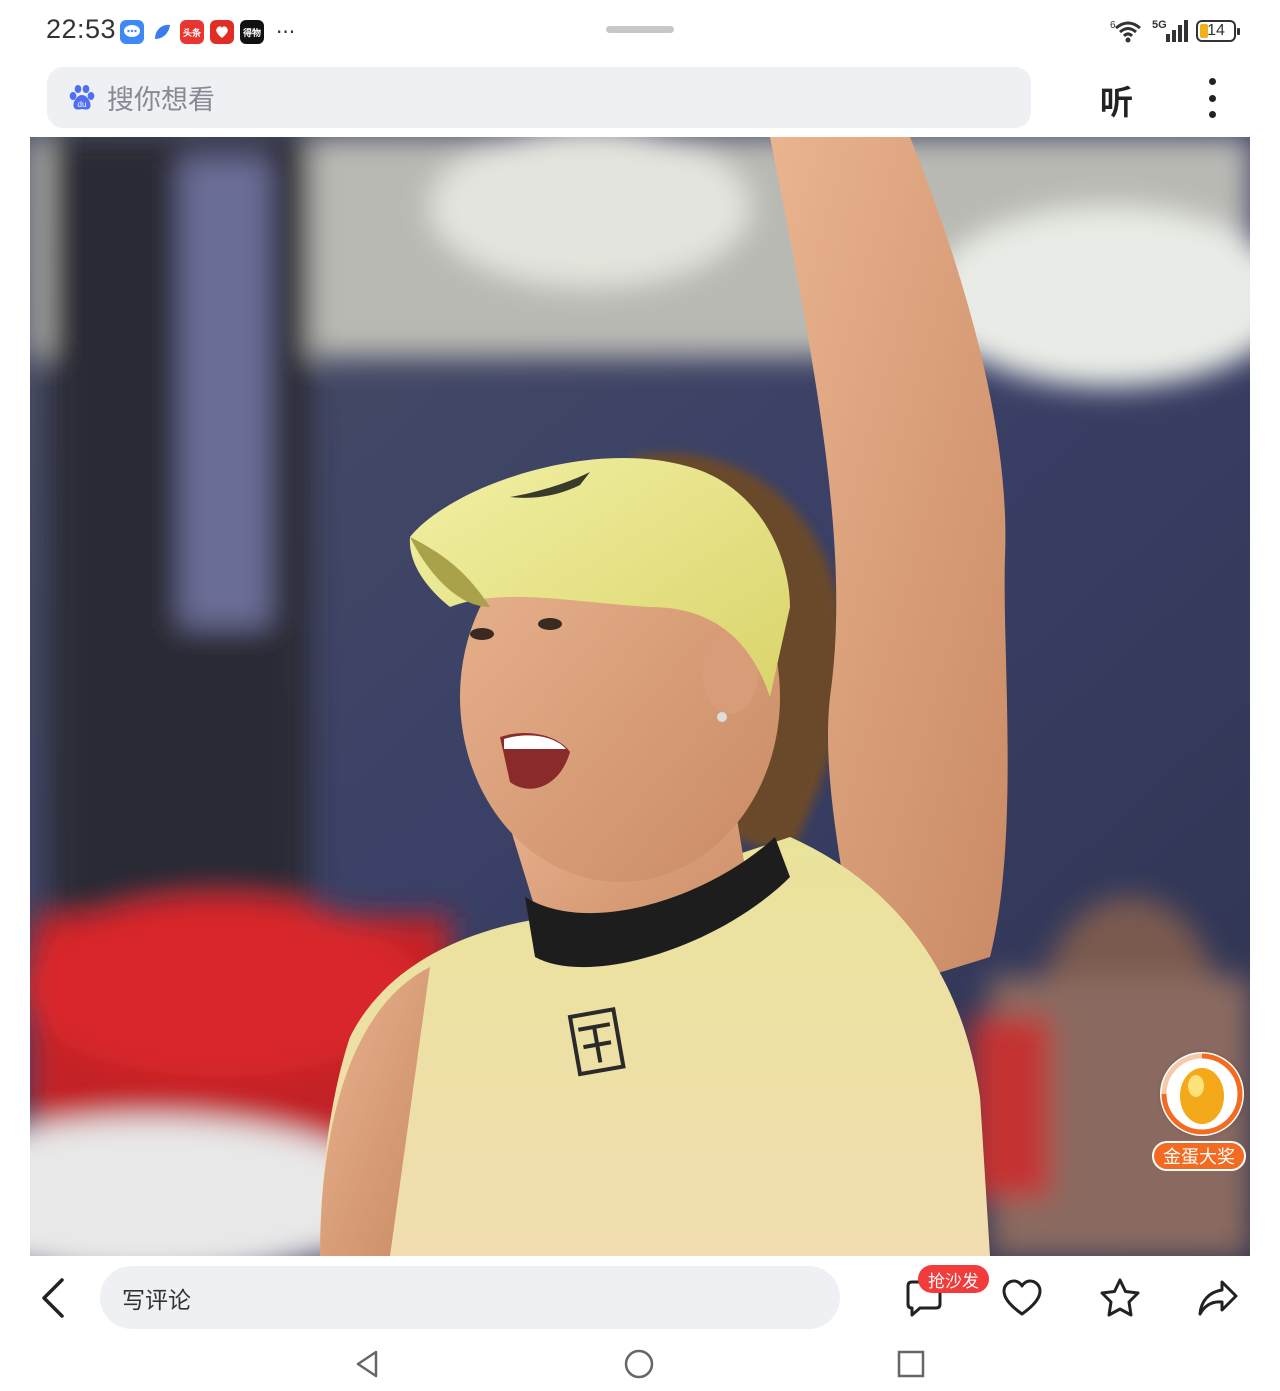 Image resolution: width=1280 pixels, height=1391 pixels. What do you see at coordinates (1199, 1156) in the screenshot?
I see `golden-egg-label: 金蛋大奖` at bounding box center [1199, 1156].